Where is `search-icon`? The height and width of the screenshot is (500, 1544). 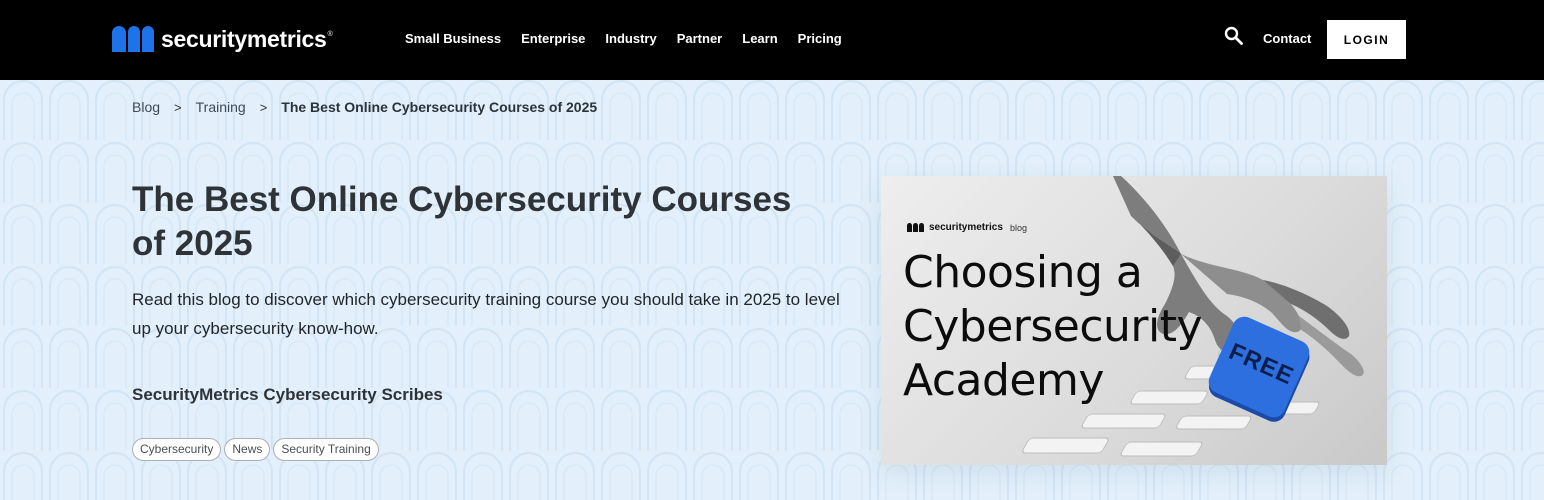
search-icon is located at coordinates (1234, 36).